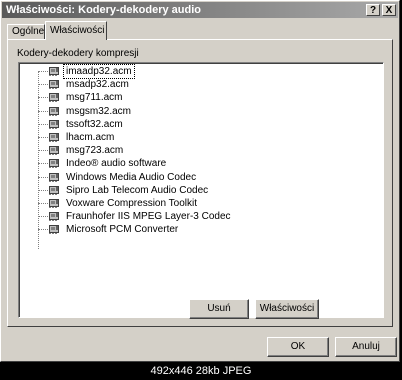  I want to click on image-info-caption: 492x446 28kb JPEG, so click(201, 371).